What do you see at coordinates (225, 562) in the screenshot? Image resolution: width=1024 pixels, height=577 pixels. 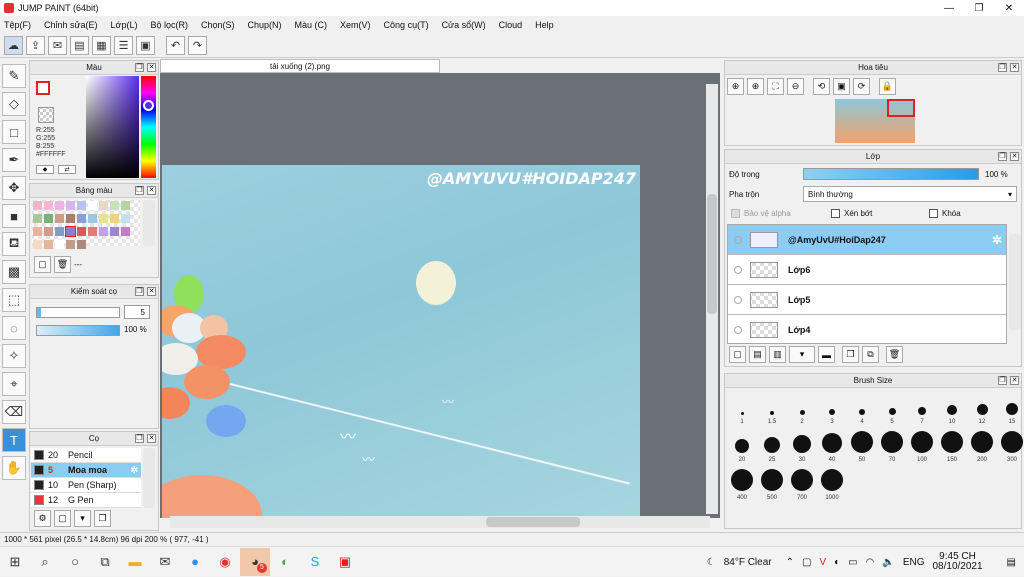 I see `chrome-icon: ◉` at bounding box center [225, 562].